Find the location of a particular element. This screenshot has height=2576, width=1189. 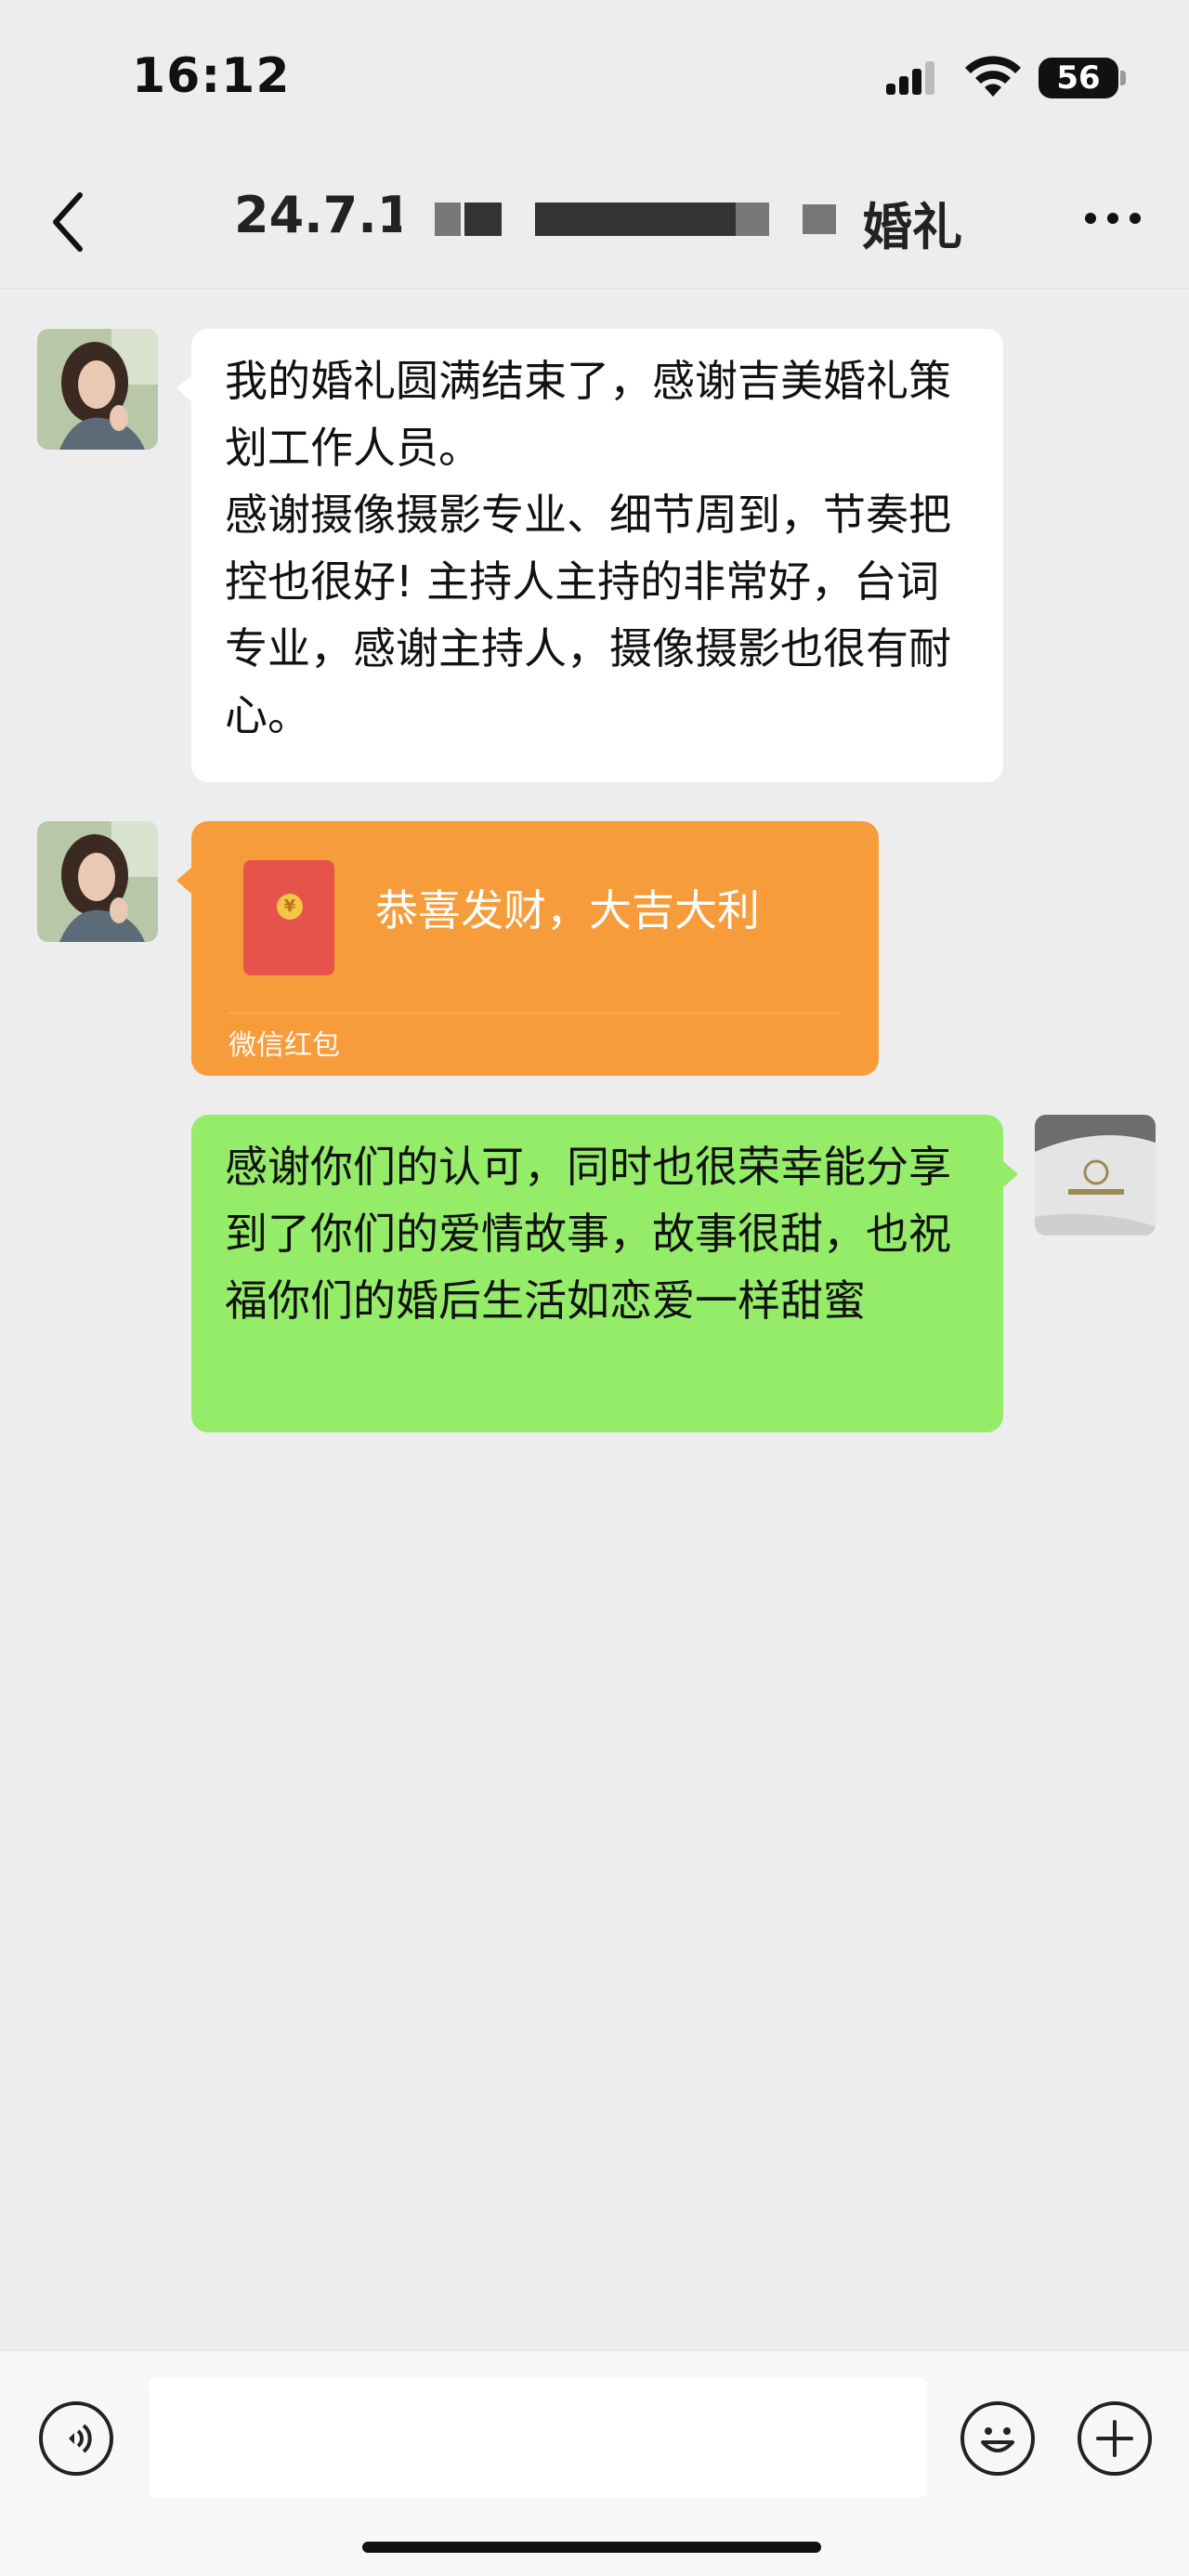

red-packet-icon: ¥ is located at coordinates (289, 917).